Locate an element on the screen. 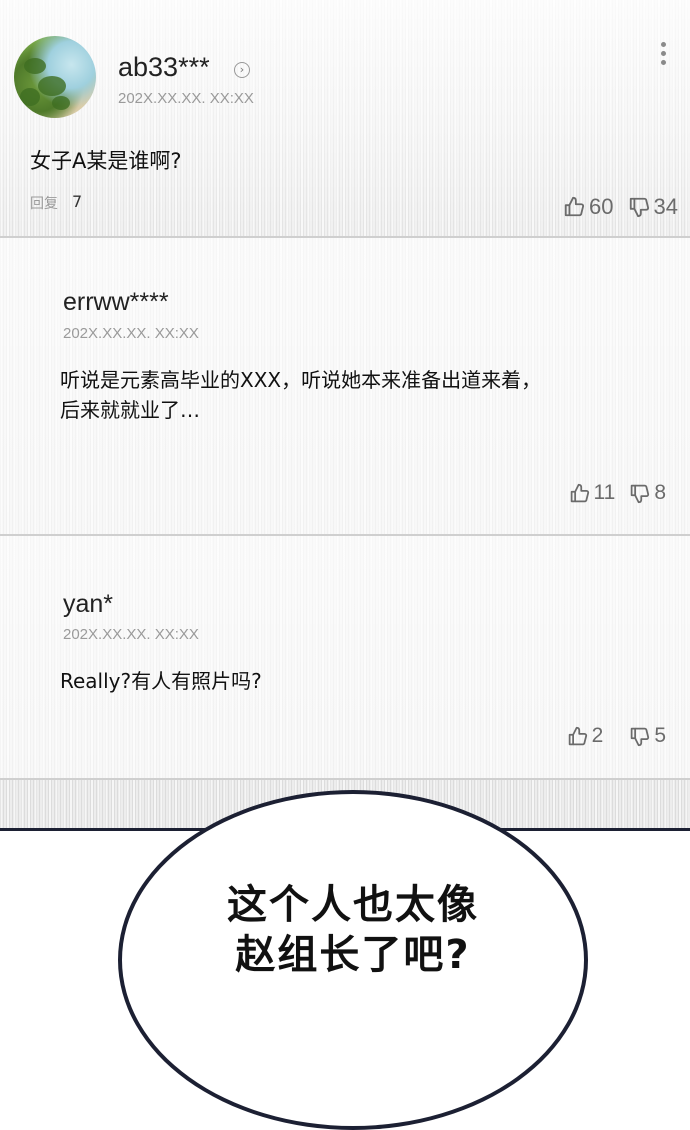 Image resolution: width=690 pixels, height=1130 pixels. dislike-count: 34 is located at coordinates (665, 206).